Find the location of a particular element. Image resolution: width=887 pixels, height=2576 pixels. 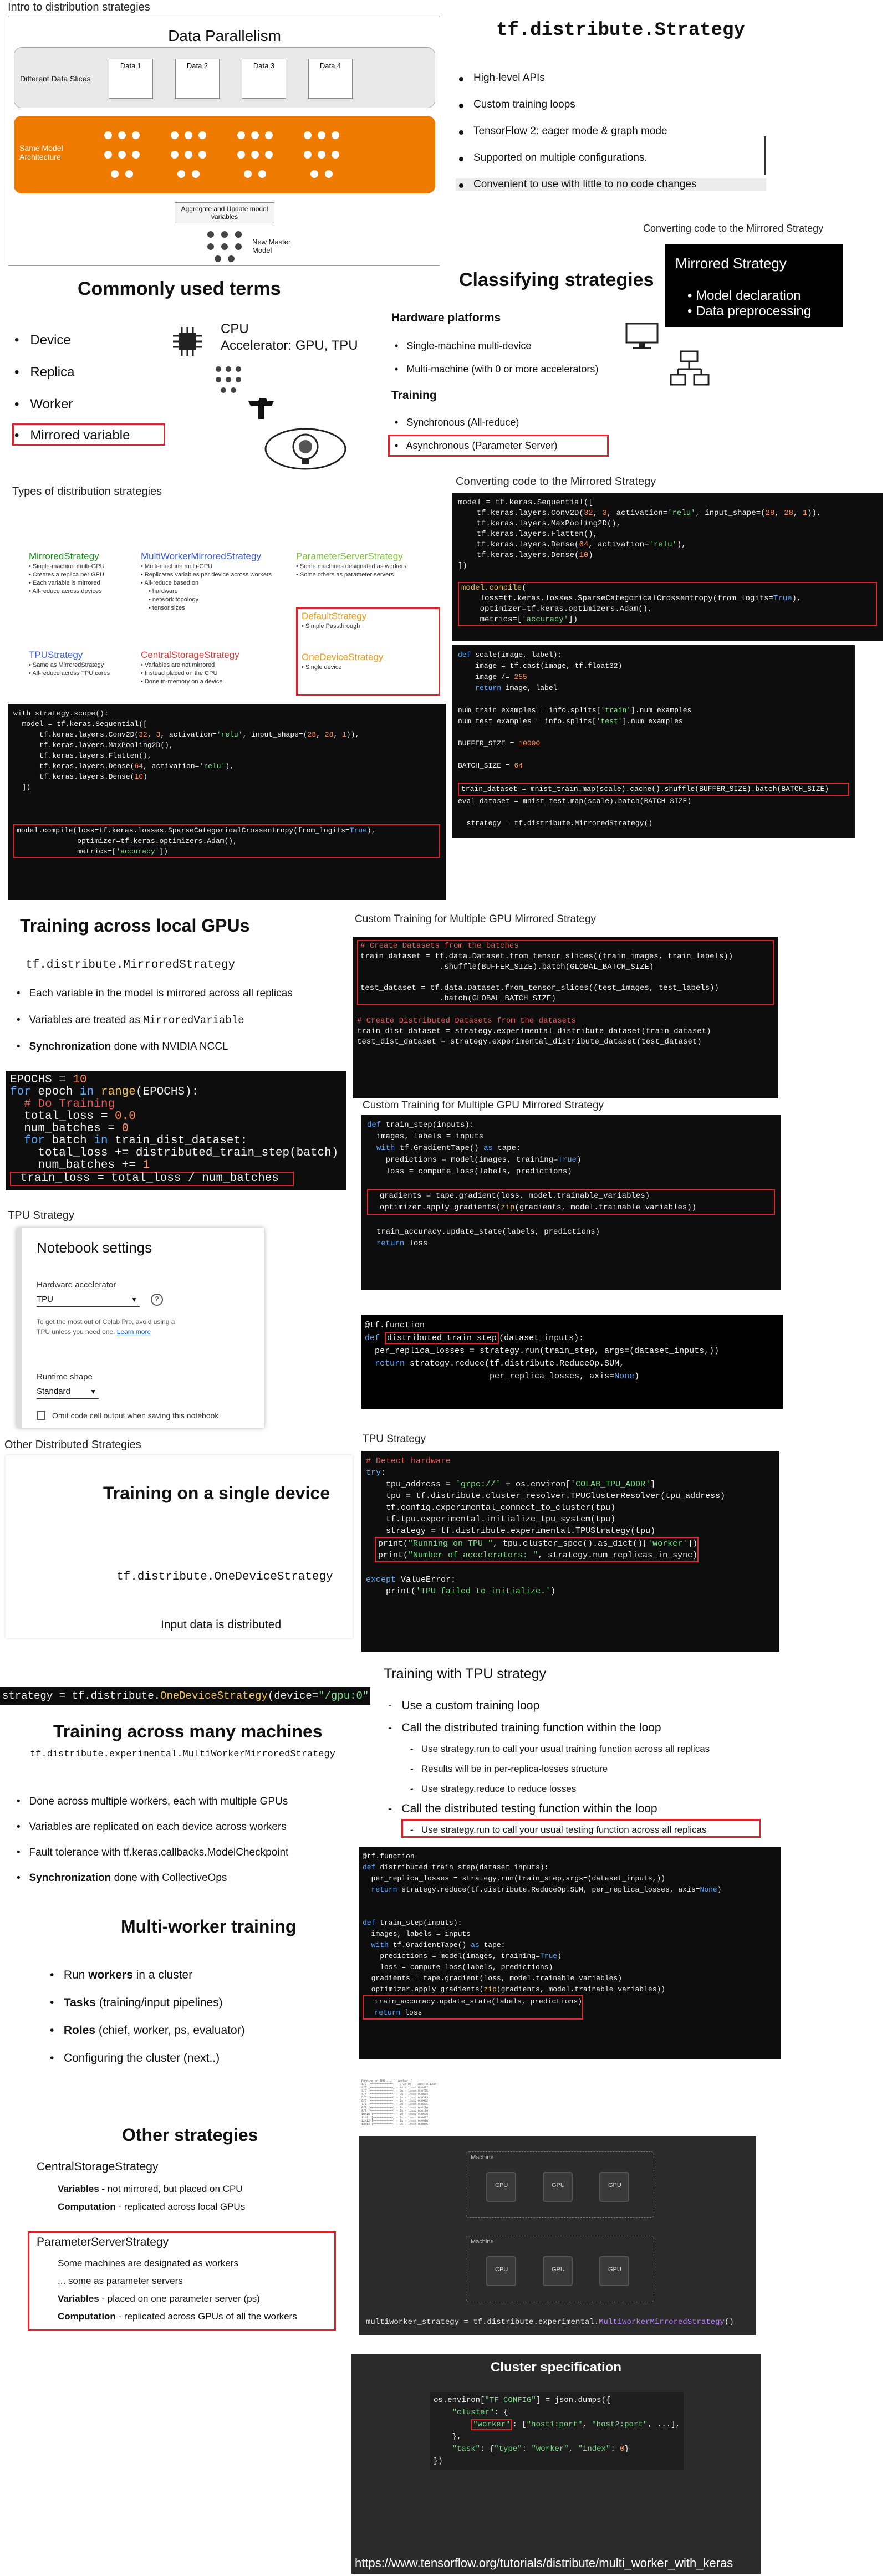

term-device: • Device is located at coordinates (42, 340).